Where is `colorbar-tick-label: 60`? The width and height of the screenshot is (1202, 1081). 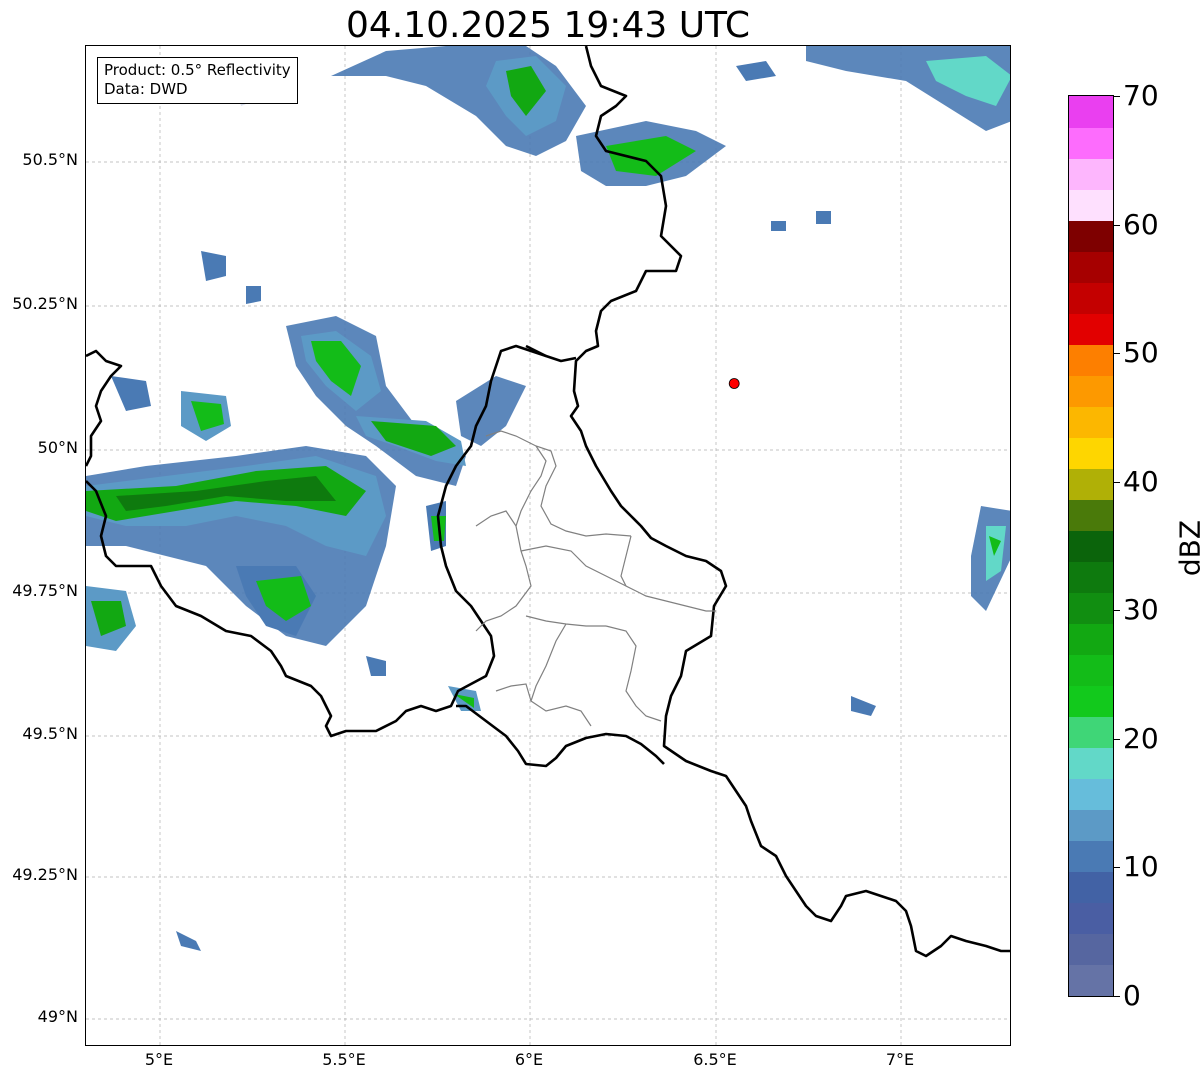
colorbar-tick-label: 60 is located at coordinates (1141, 224).